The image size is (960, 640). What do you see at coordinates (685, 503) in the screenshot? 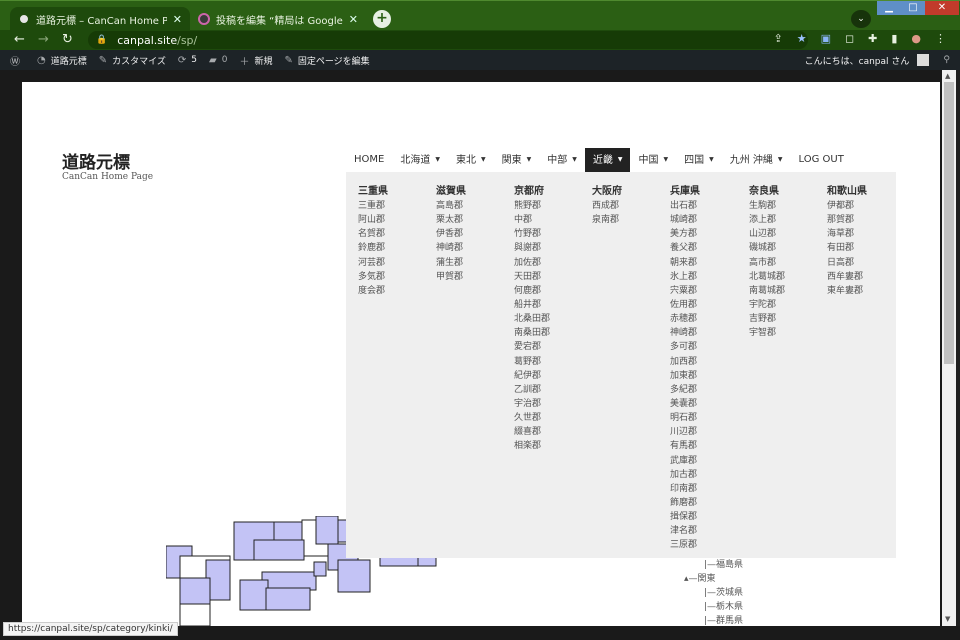
I see `county-link: 飾磨郡` at bounding box center [685, 503].